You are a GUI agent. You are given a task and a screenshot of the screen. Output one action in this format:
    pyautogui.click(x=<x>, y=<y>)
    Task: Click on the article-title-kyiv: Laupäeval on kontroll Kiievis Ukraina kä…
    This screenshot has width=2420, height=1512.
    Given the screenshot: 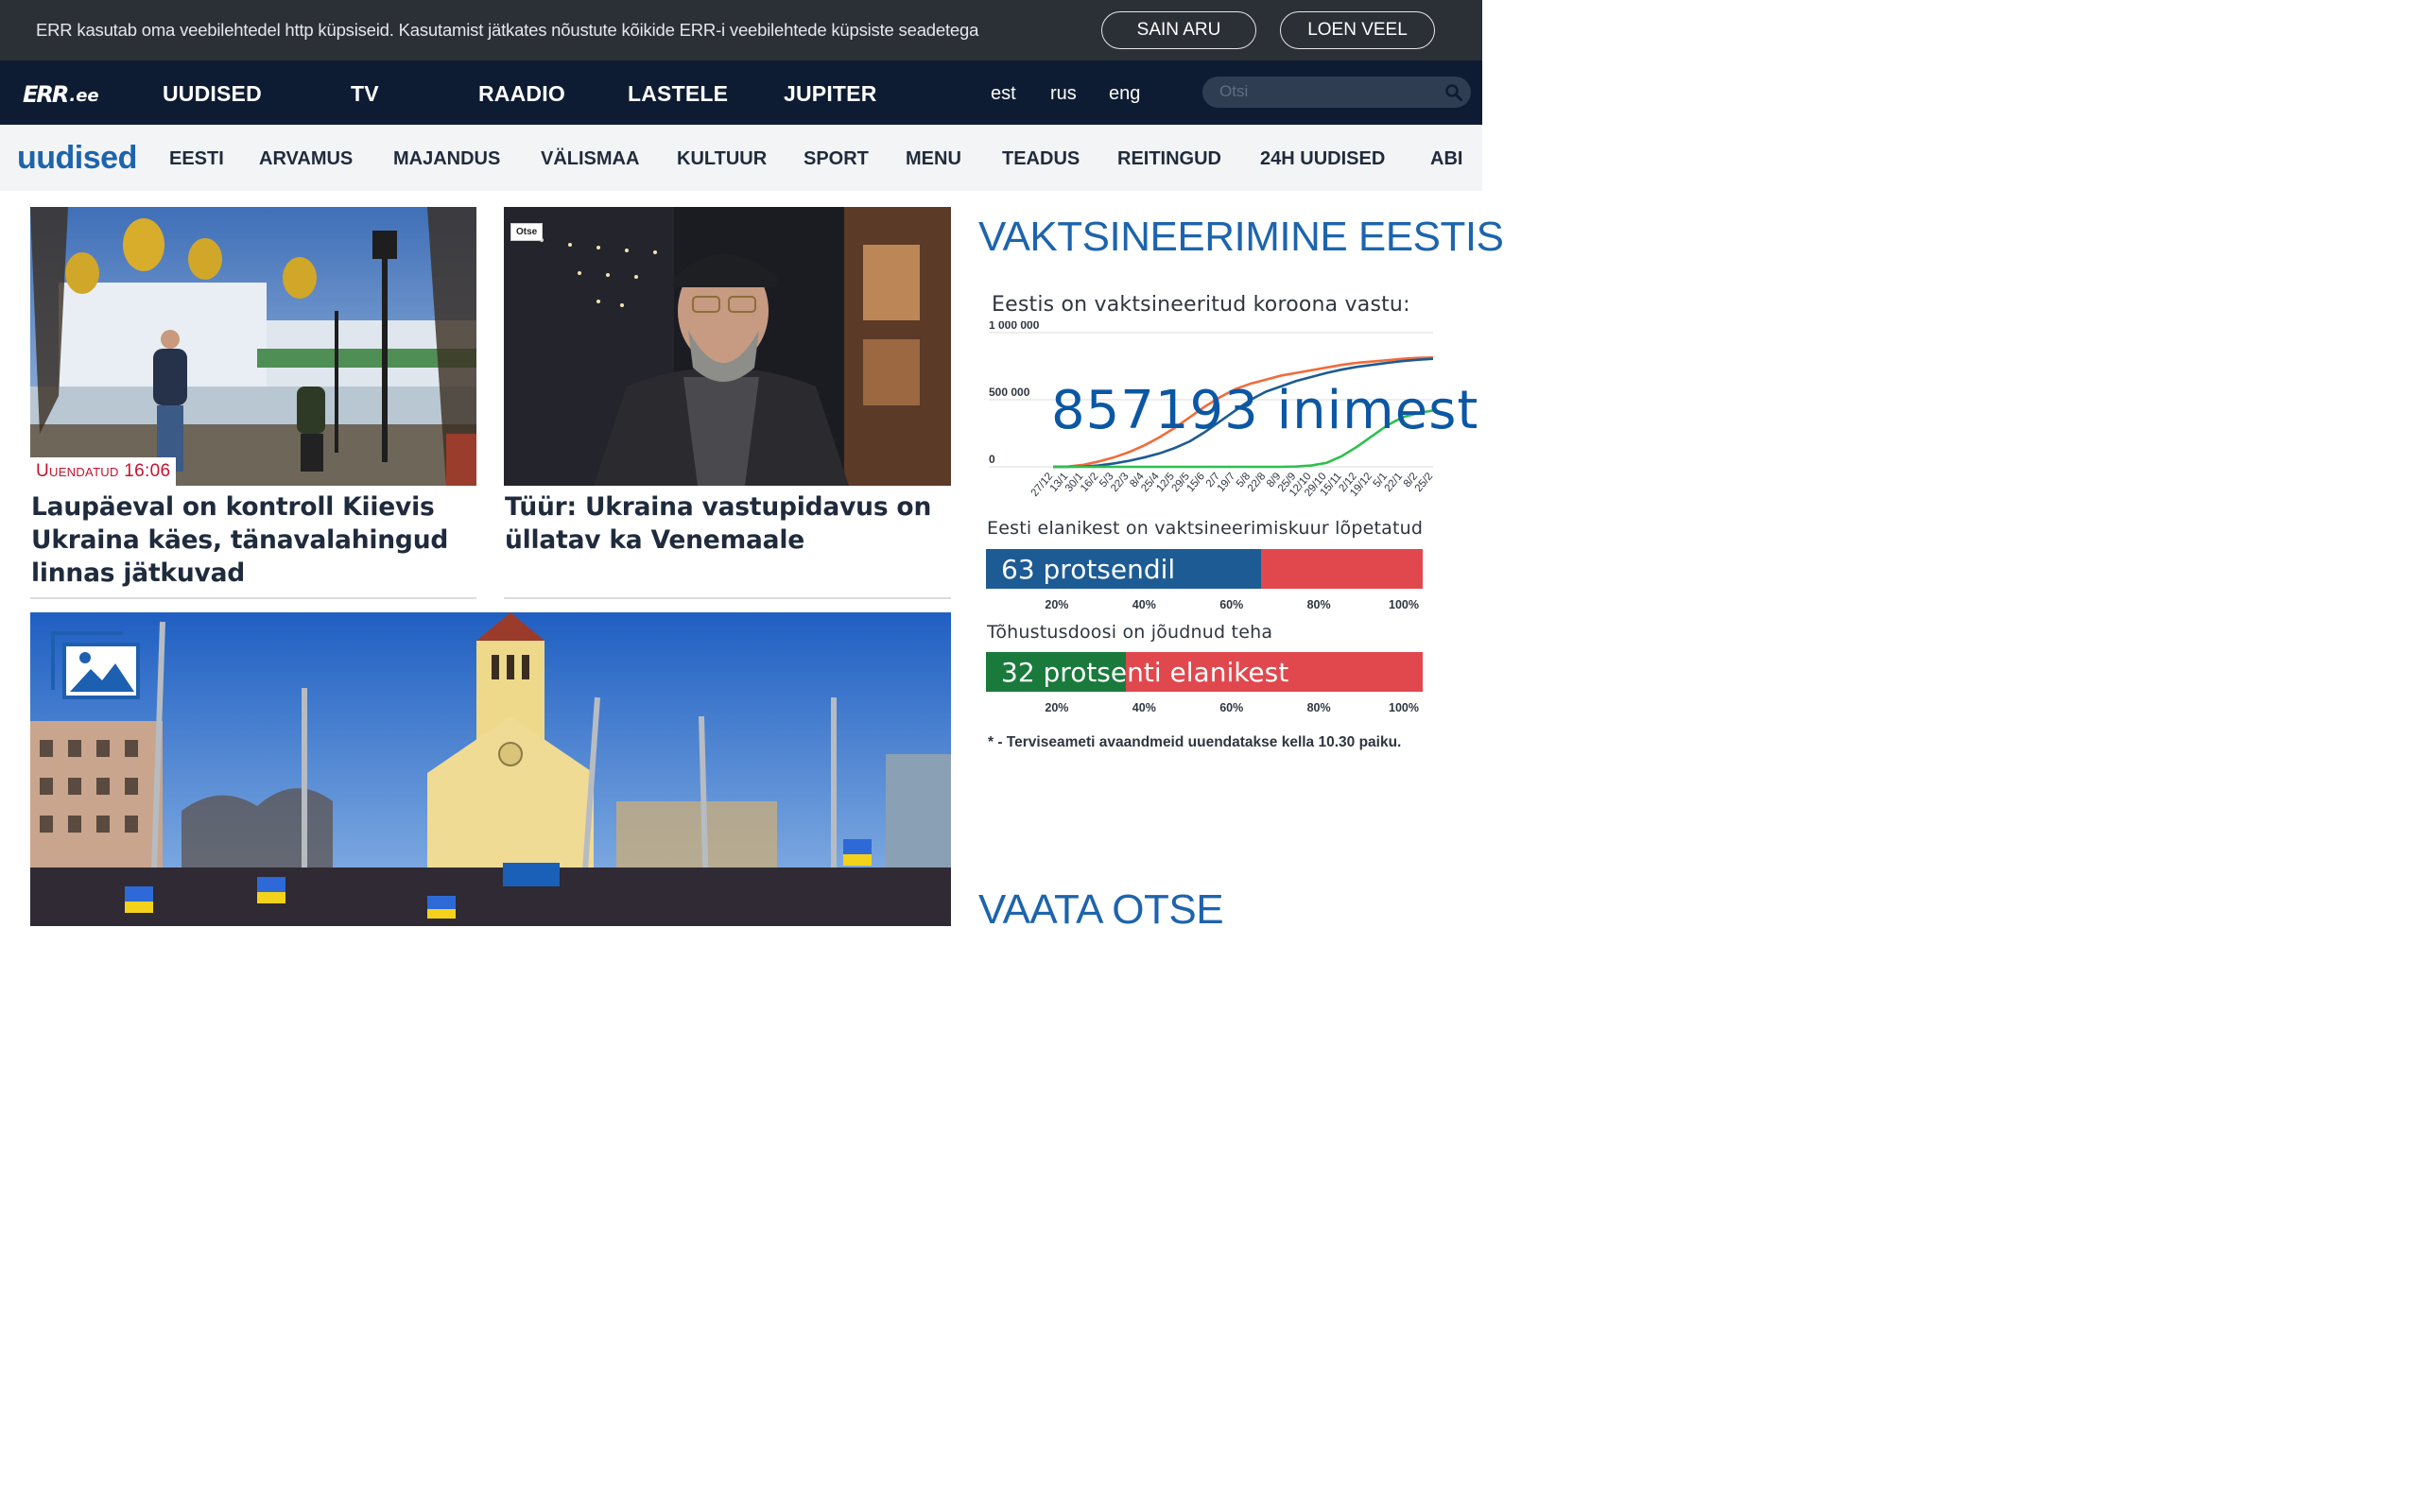 What is the action you would take?
    pyautogui.click(x=253, y=540)
    